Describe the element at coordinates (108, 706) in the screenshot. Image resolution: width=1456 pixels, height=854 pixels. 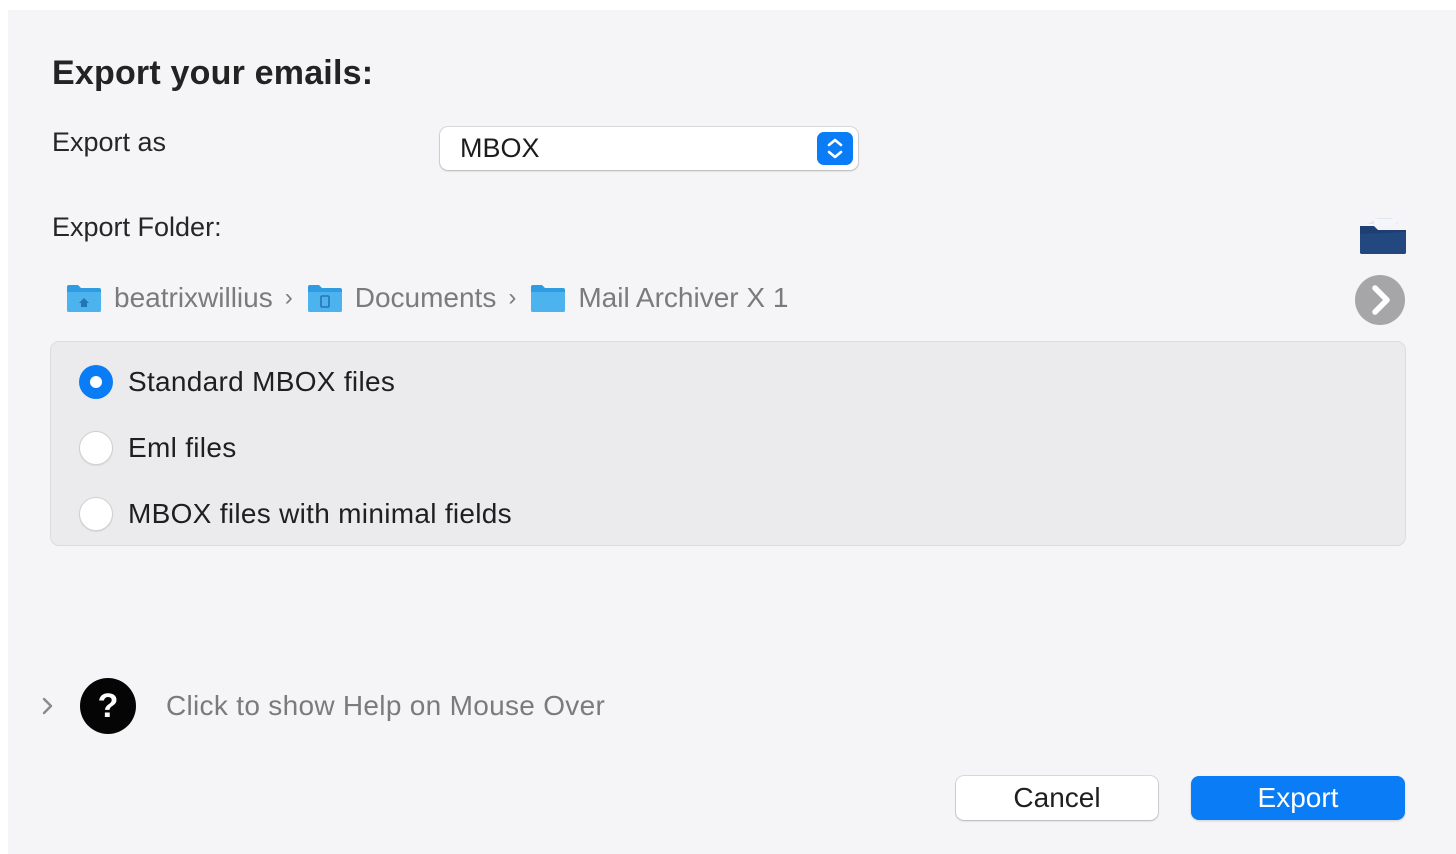
I see `help-icon: ?` at that location.